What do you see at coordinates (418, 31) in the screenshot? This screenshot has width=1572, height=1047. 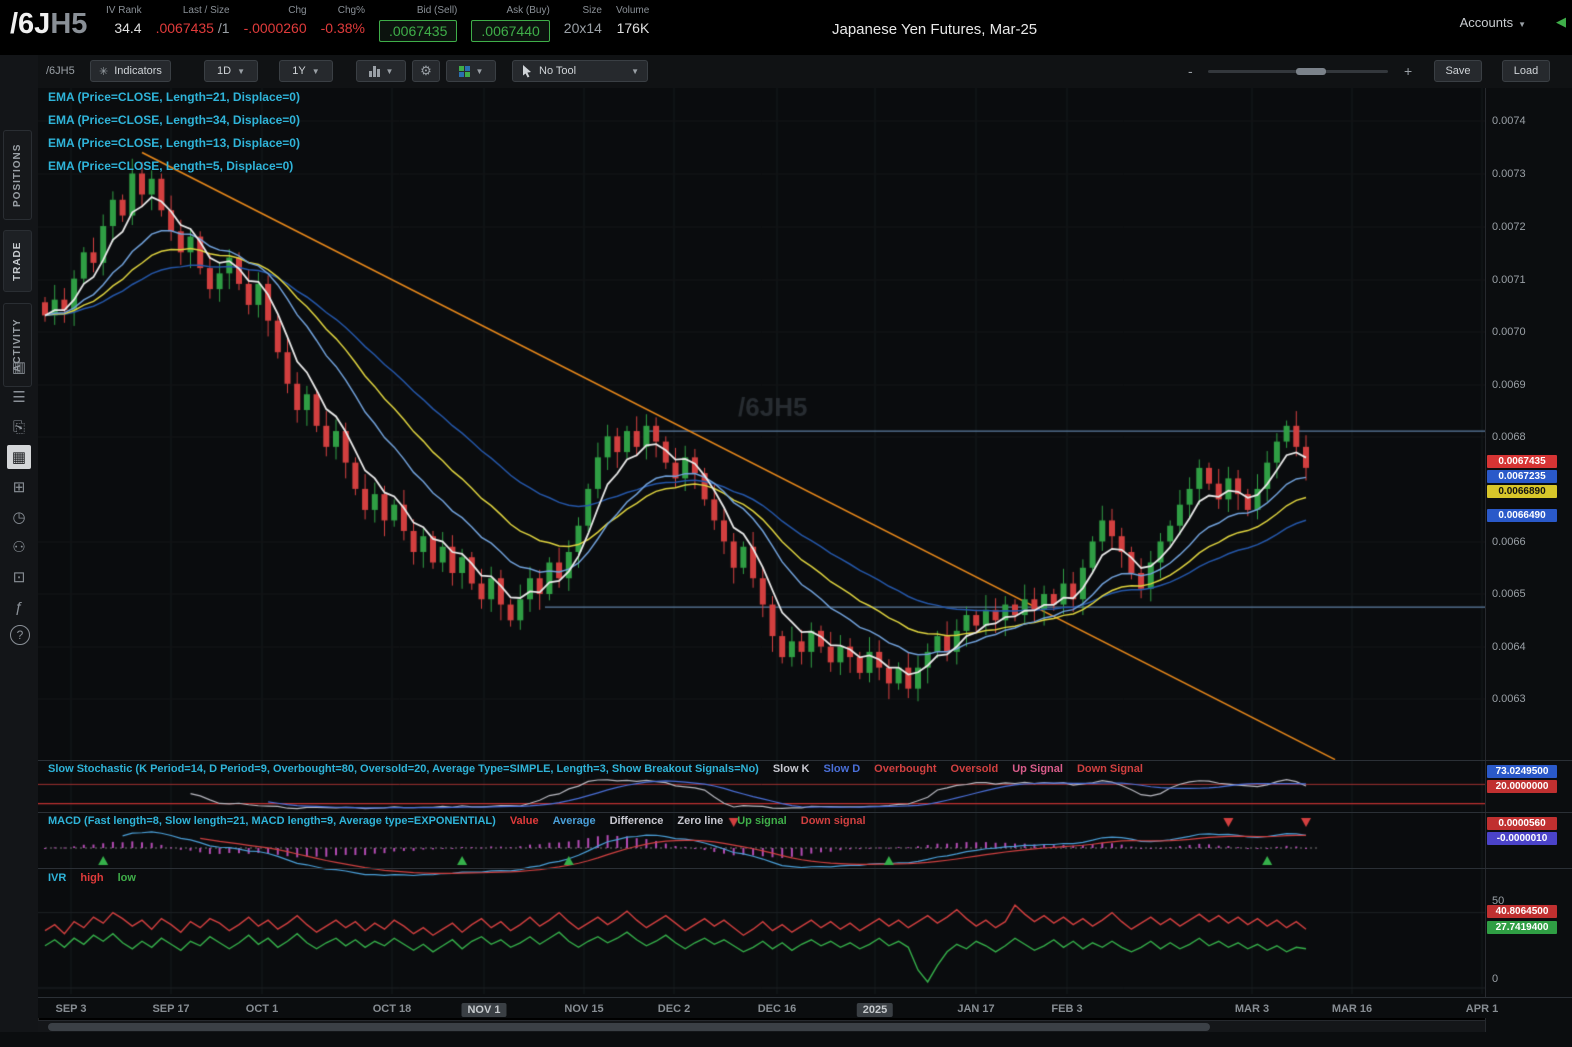 I see `header-field-value: .0067435` at bounding box center [418, 31].